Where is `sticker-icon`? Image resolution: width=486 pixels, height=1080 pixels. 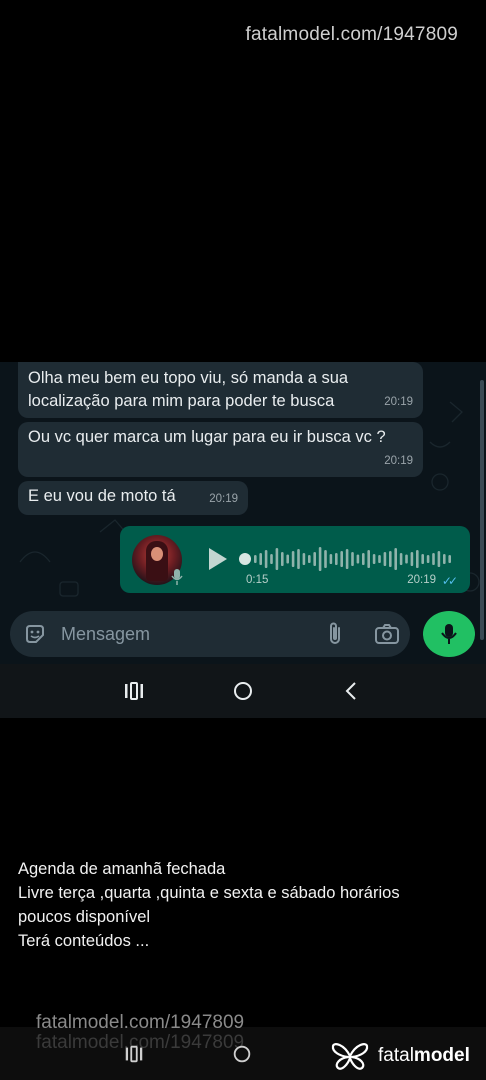
sticker-icon is located at coordinates (35, 634).